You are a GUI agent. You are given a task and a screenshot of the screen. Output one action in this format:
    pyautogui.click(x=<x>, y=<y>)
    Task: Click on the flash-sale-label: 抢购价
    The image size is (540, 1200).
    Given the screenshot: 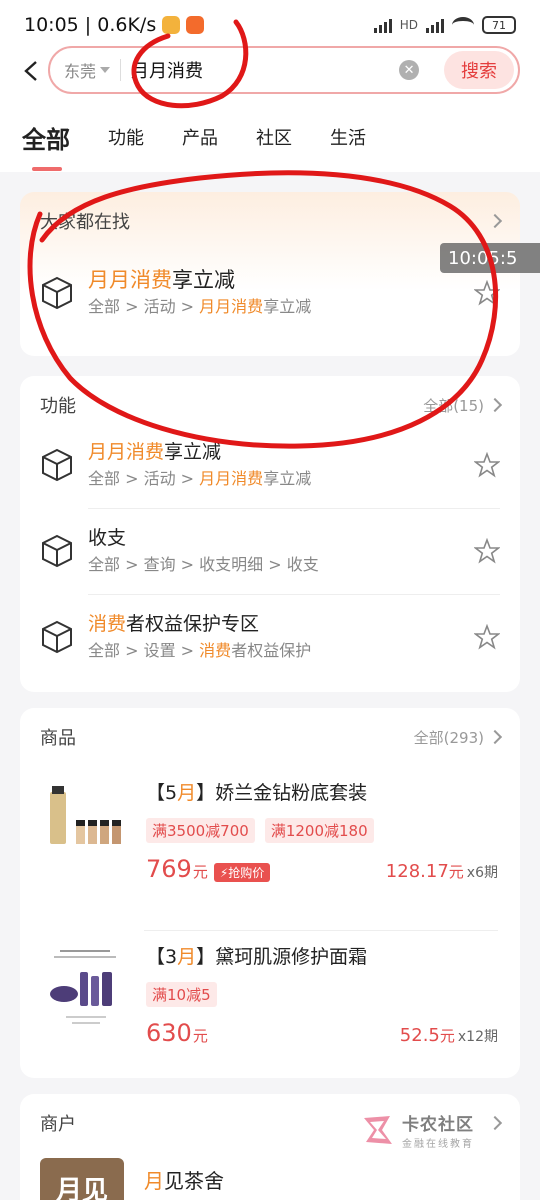 What is the action you would take?
    pyautogui.click(x=246, y=873)
    